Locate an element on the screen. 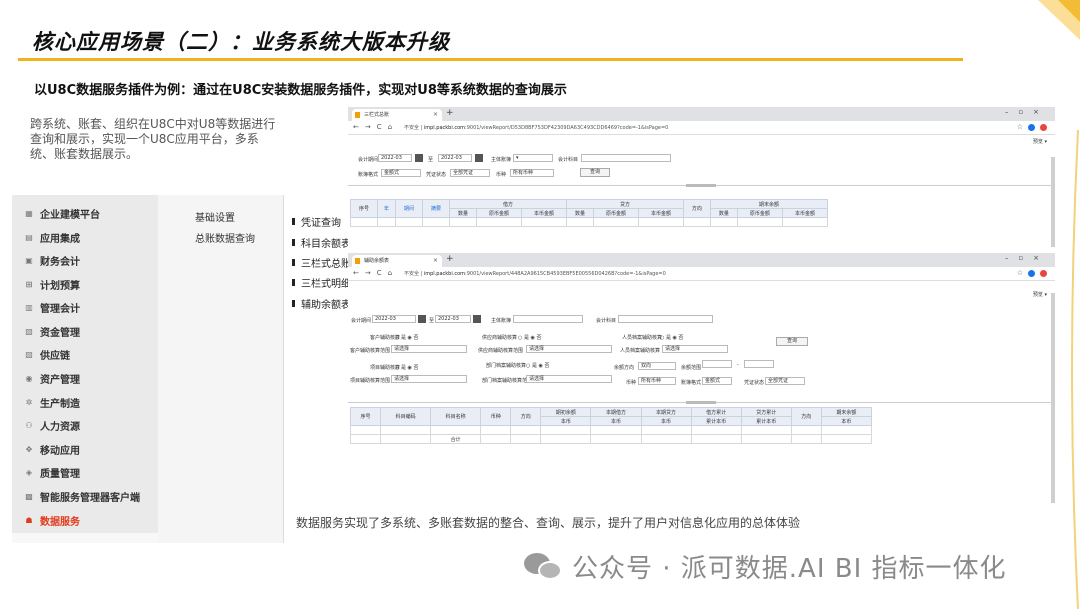  submenu-basic-settings: 基础设置 is located at coordinates (215, 216).